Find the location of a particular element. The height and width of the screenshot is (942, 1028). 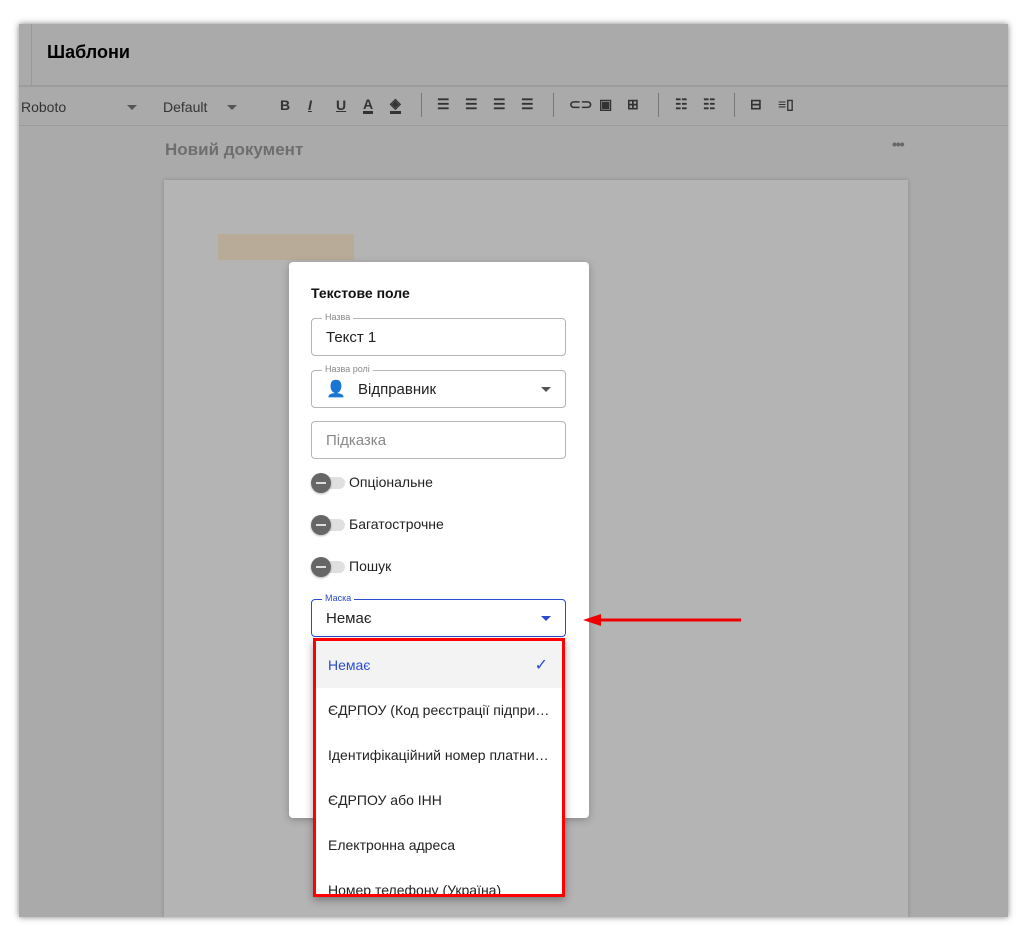

toggle-label: Багатострочне is located at coordinates (396, 524).